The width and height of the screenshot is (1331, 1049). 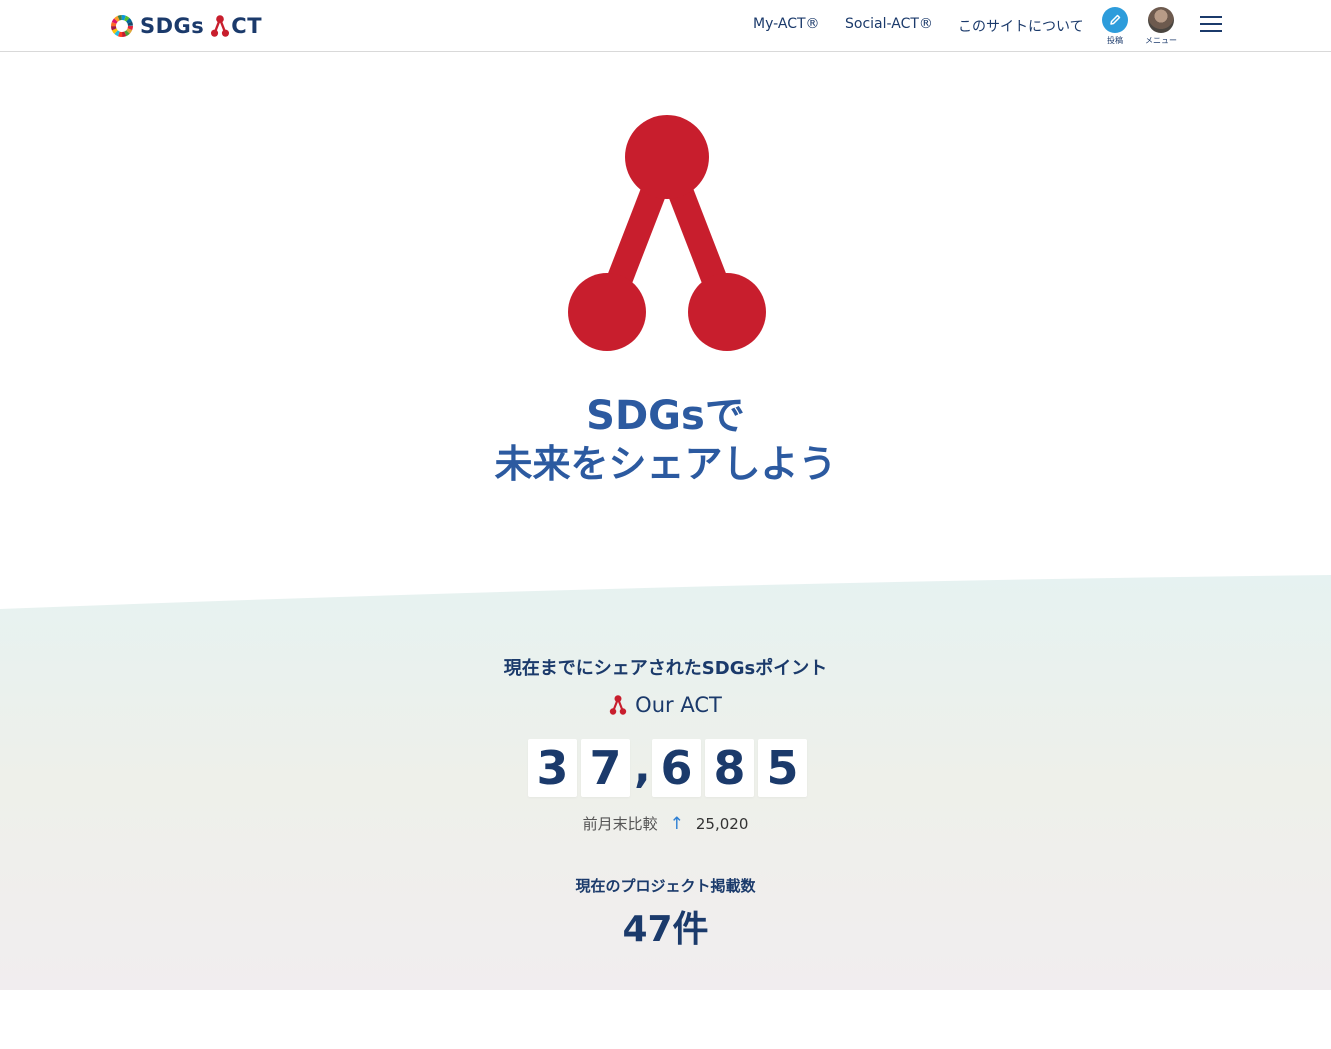 I want to click on our-act-label: Our ACT, so click(x=665, y=705).